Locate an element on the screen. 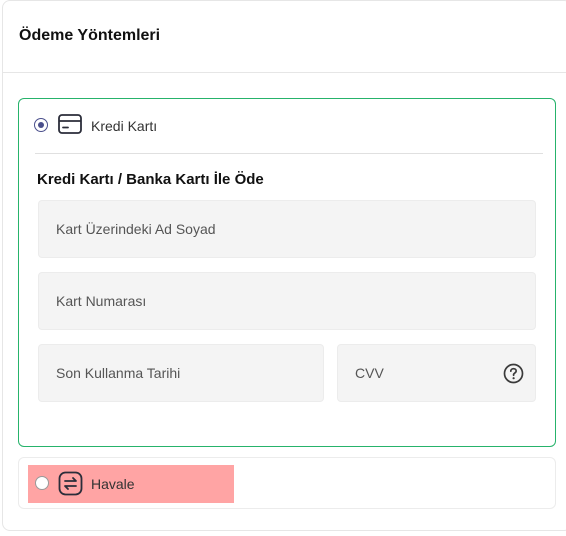 This screenshot has height=536, width=566. panel-title: Ödeme Yöntemleri is located at coordinates (90, 35).